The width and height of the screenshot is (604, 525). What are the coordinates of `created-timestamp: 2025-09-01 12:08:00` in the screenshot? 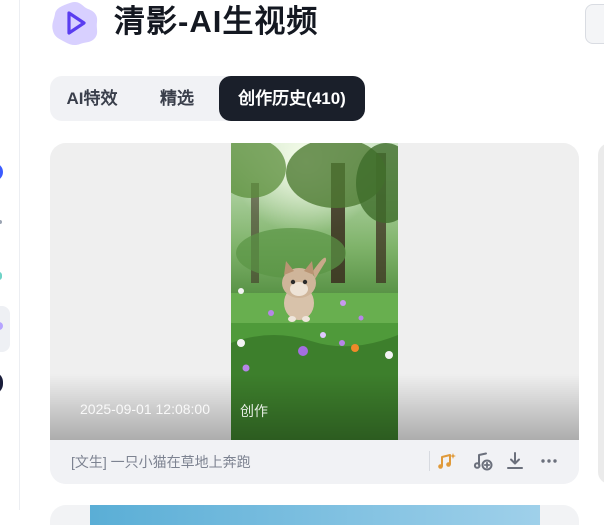 It's located at (145, 409).